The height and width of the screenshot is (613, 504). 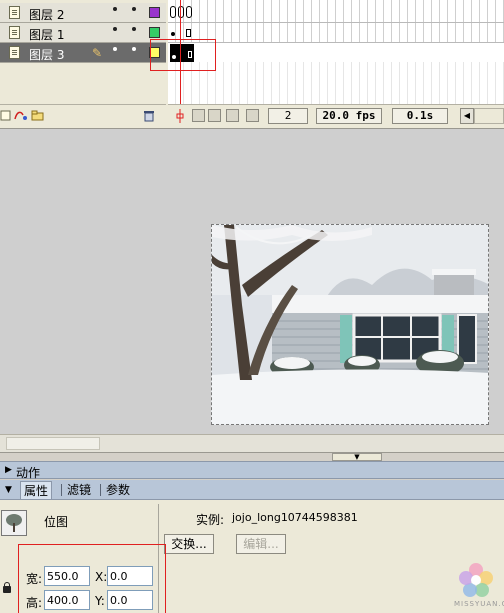 I want to click on properties-tabs-bar: ▼ 属性 滤镜 参数, so click(x=252, y=490).